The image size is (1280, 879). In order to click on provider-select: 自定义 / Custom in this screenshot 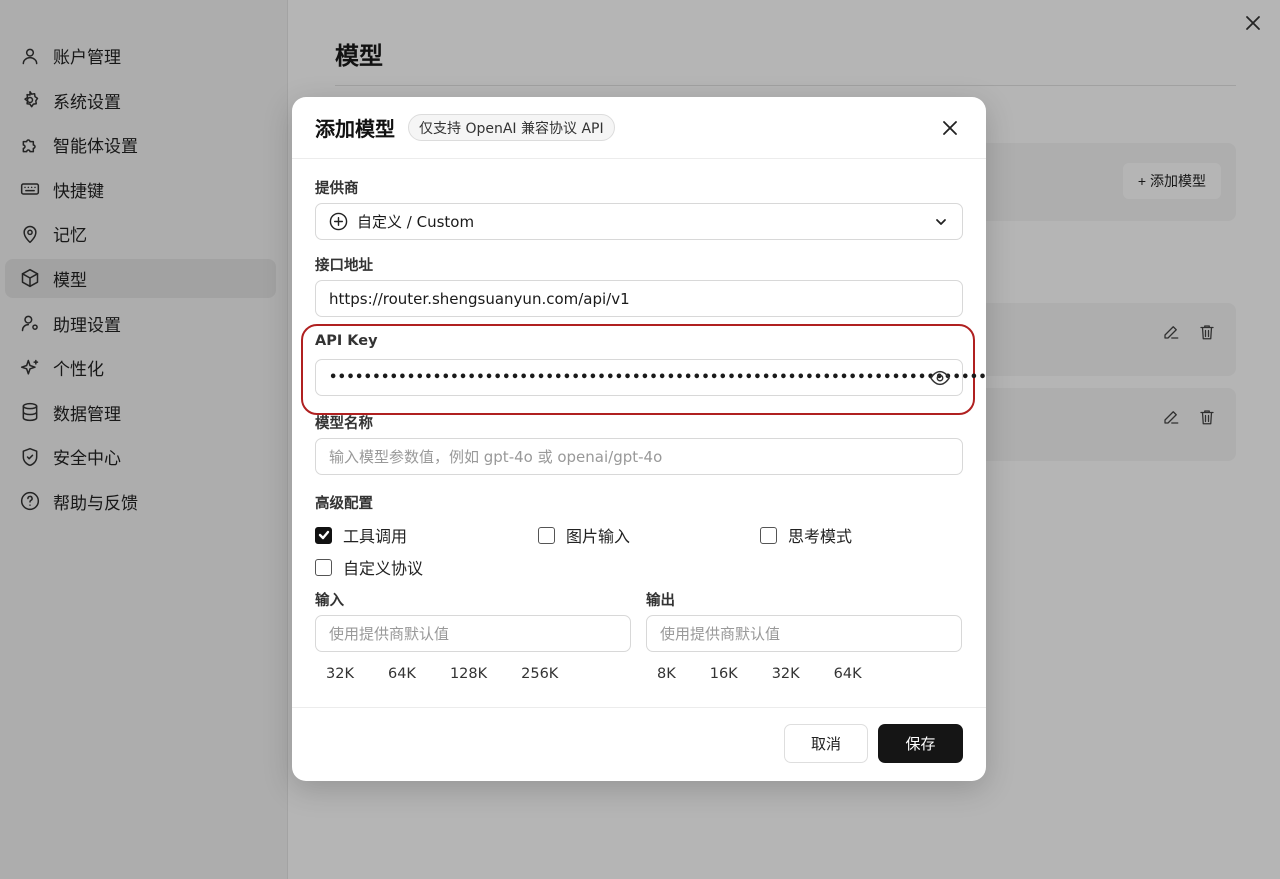, I will do `click(639, 221)`.